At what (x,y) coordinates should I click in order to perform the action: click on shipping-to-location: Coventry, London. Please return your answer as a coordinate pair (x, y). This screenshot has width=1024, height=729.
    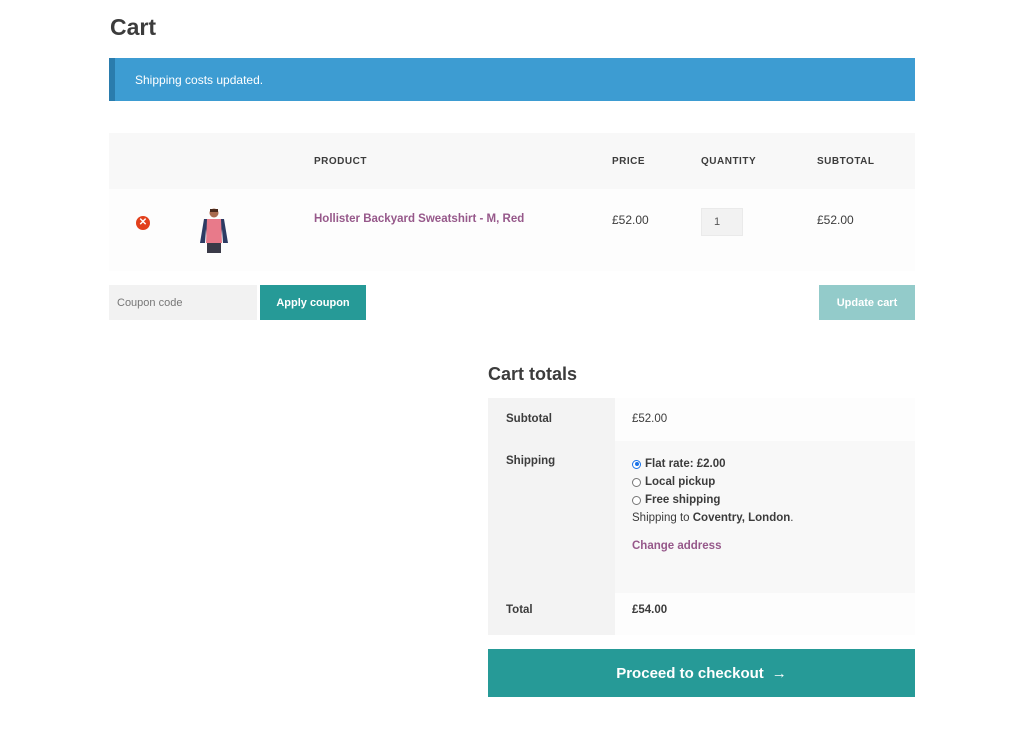
    Looking at the image, I should click on (741, 518).